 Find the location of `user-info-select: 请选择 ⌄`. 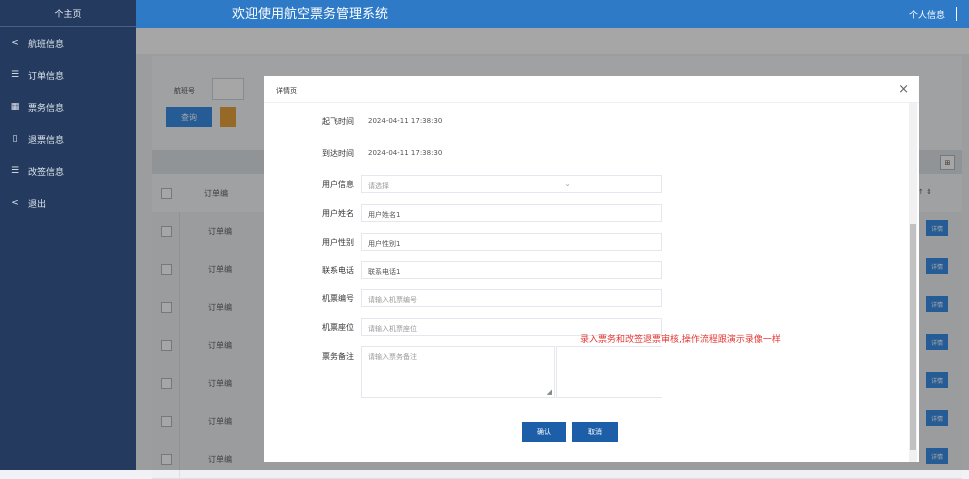

user-info-select: 请选择 ⌄ is located at coordinates (511, 184).